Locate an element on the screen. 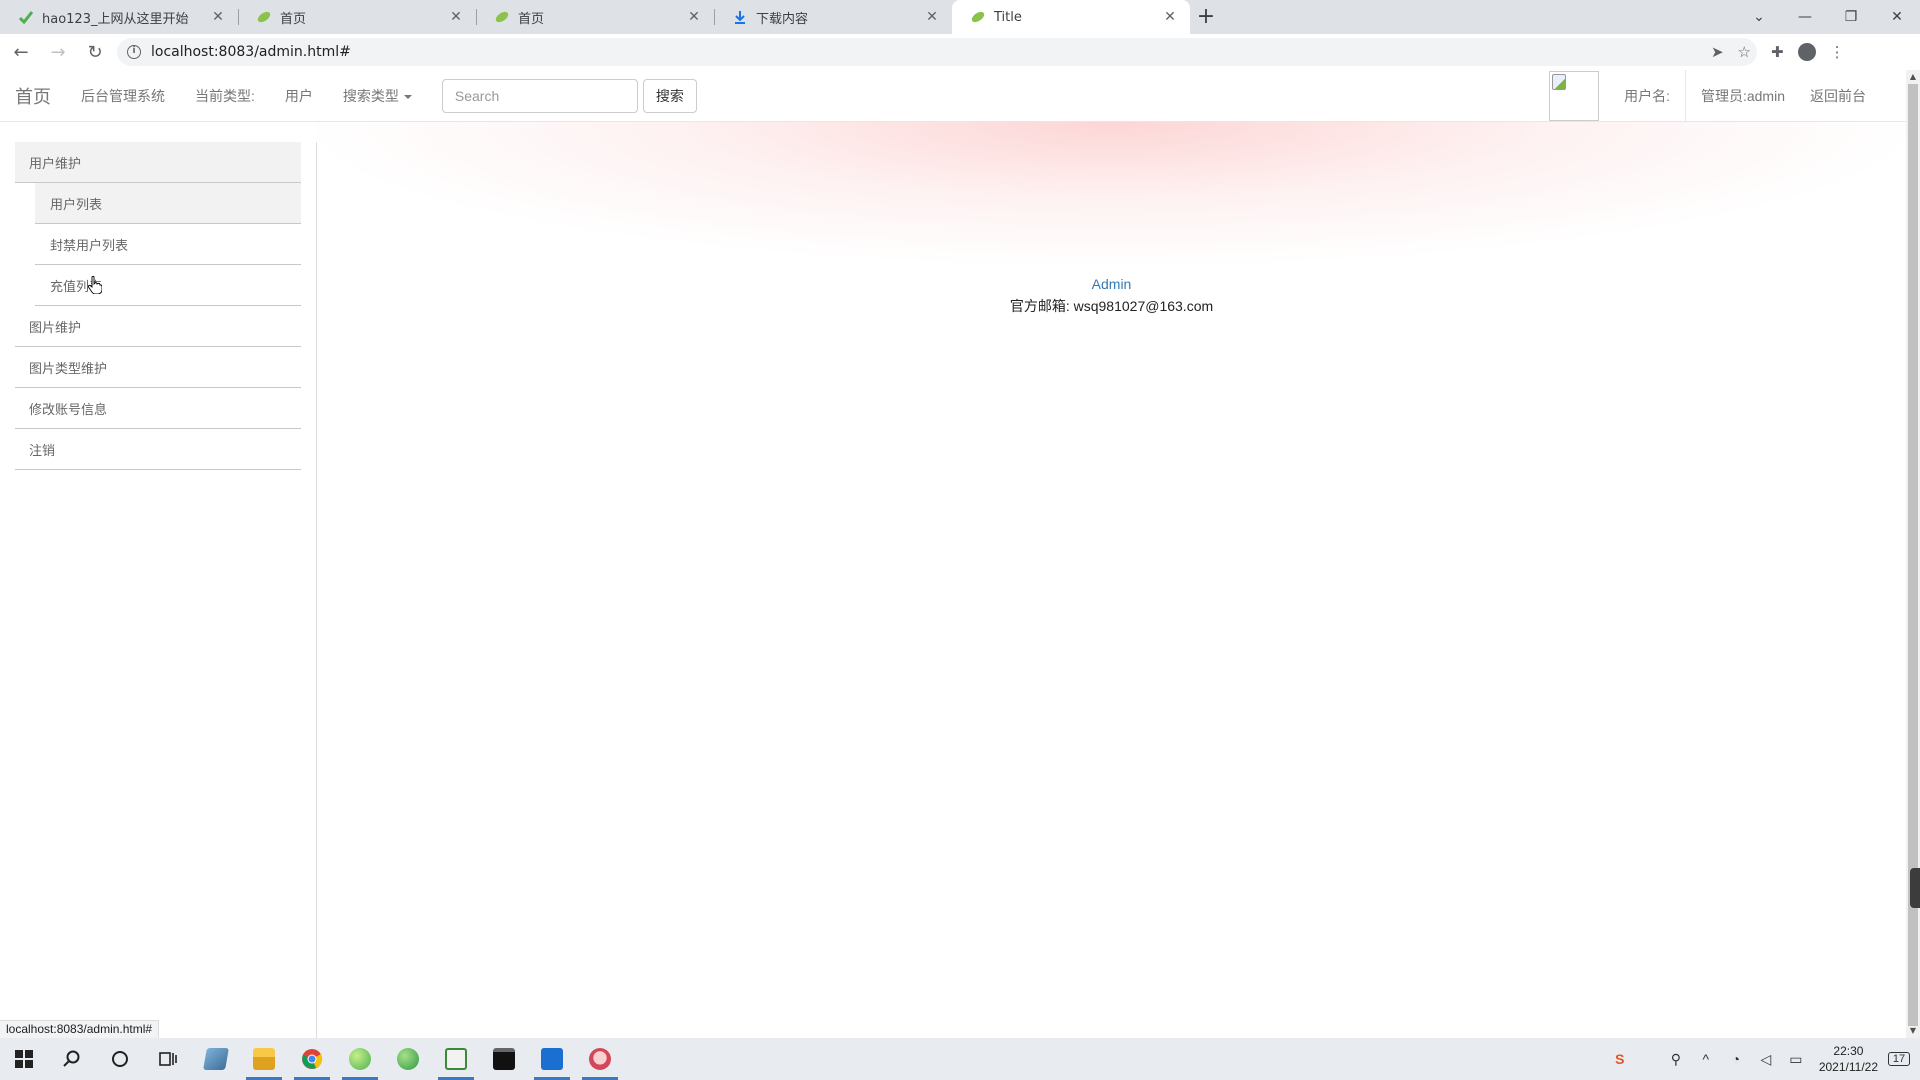  browser-tab-hao123: hao123_上网从这里开始 ✕ is located at coordinates (119, 17).